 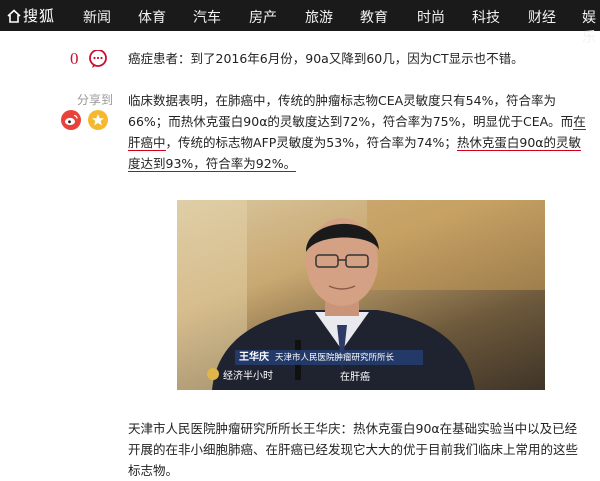 I want to click on sohu-logo: 搜狐, so click(x=31, y=15).